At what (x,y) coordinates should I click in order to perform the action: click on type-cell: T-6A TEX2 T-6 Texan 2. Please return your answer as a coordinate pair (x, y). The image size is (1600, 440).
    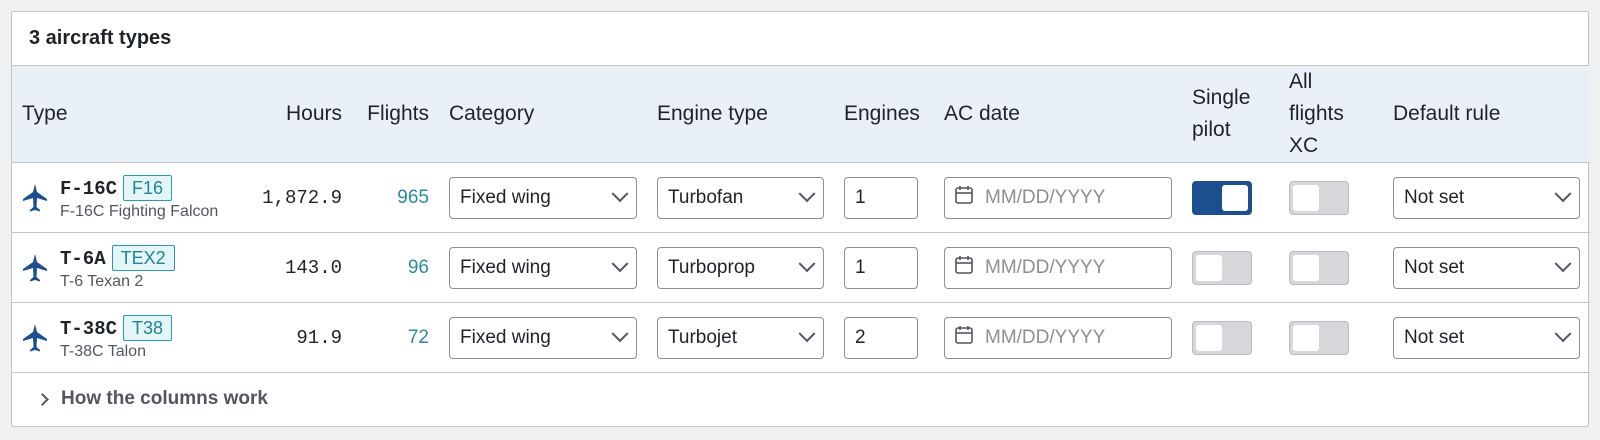
    Looking at the image, I should click on (132, 267).